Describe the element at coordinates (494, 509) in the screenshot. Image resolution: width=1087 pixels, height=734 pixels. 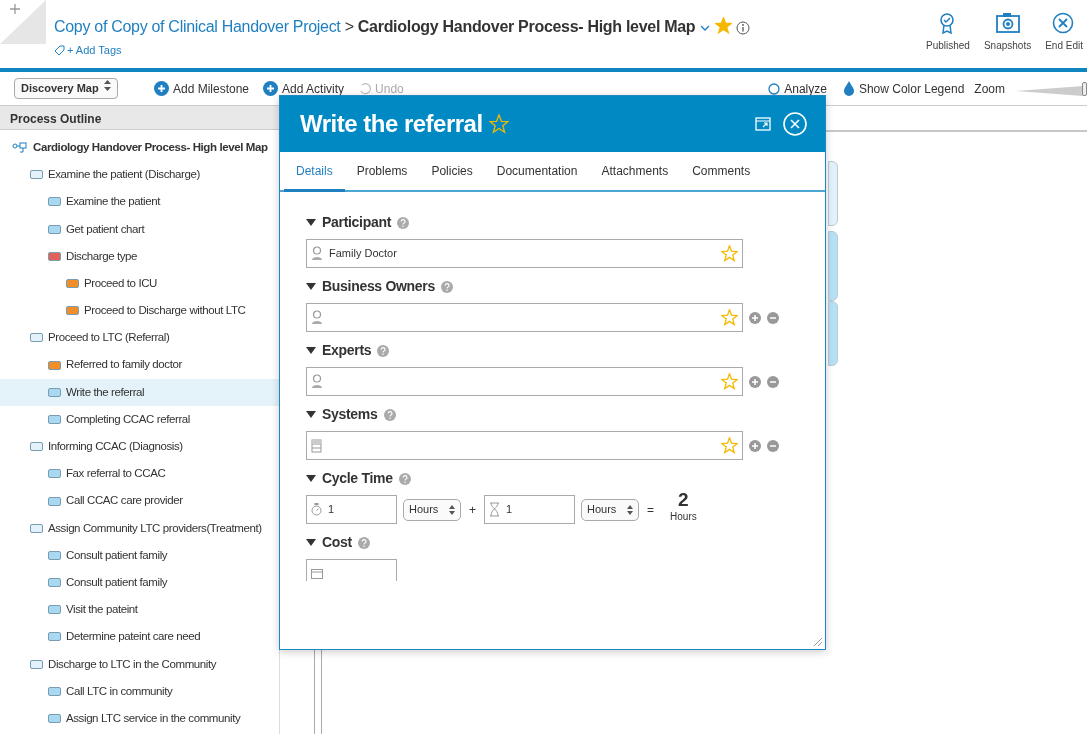
I see `hourglass-icon` at that location.